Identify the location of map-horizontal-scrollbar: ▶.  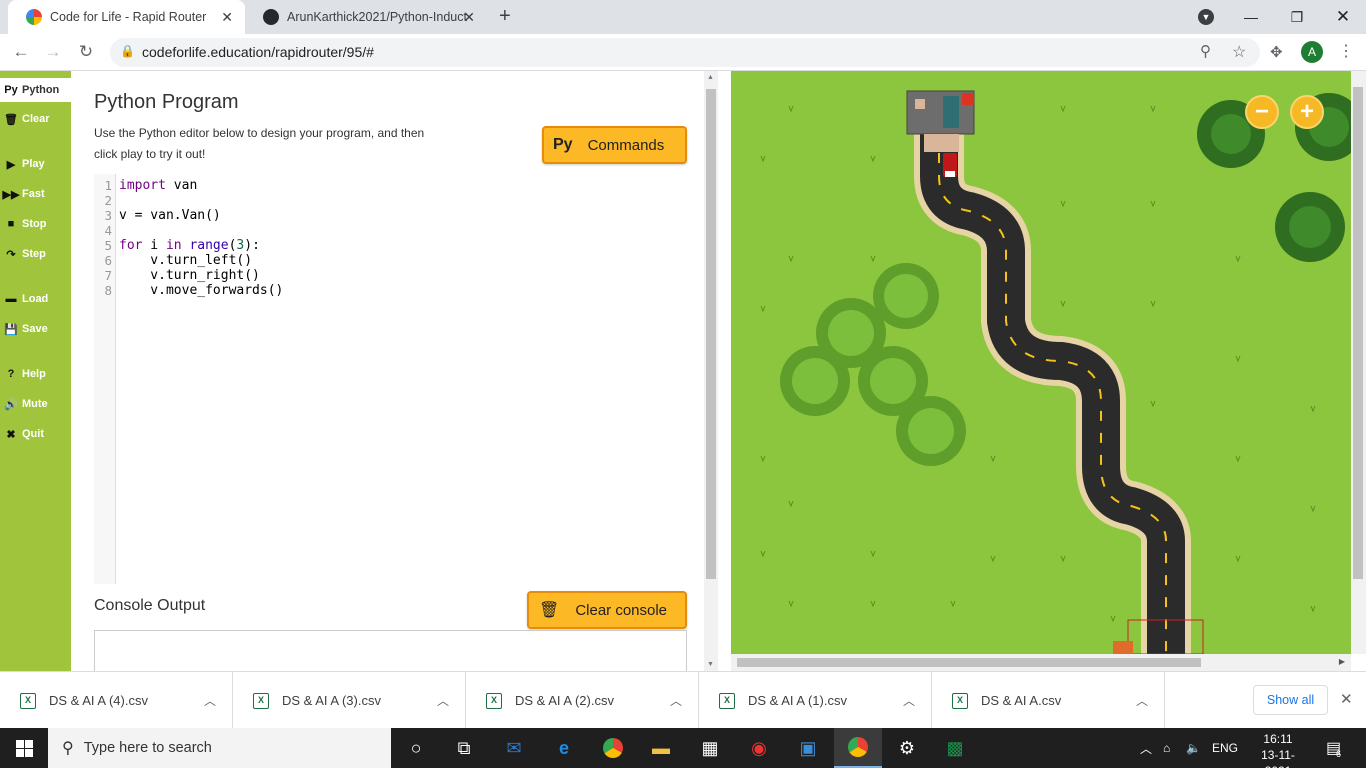
(1041, 662).